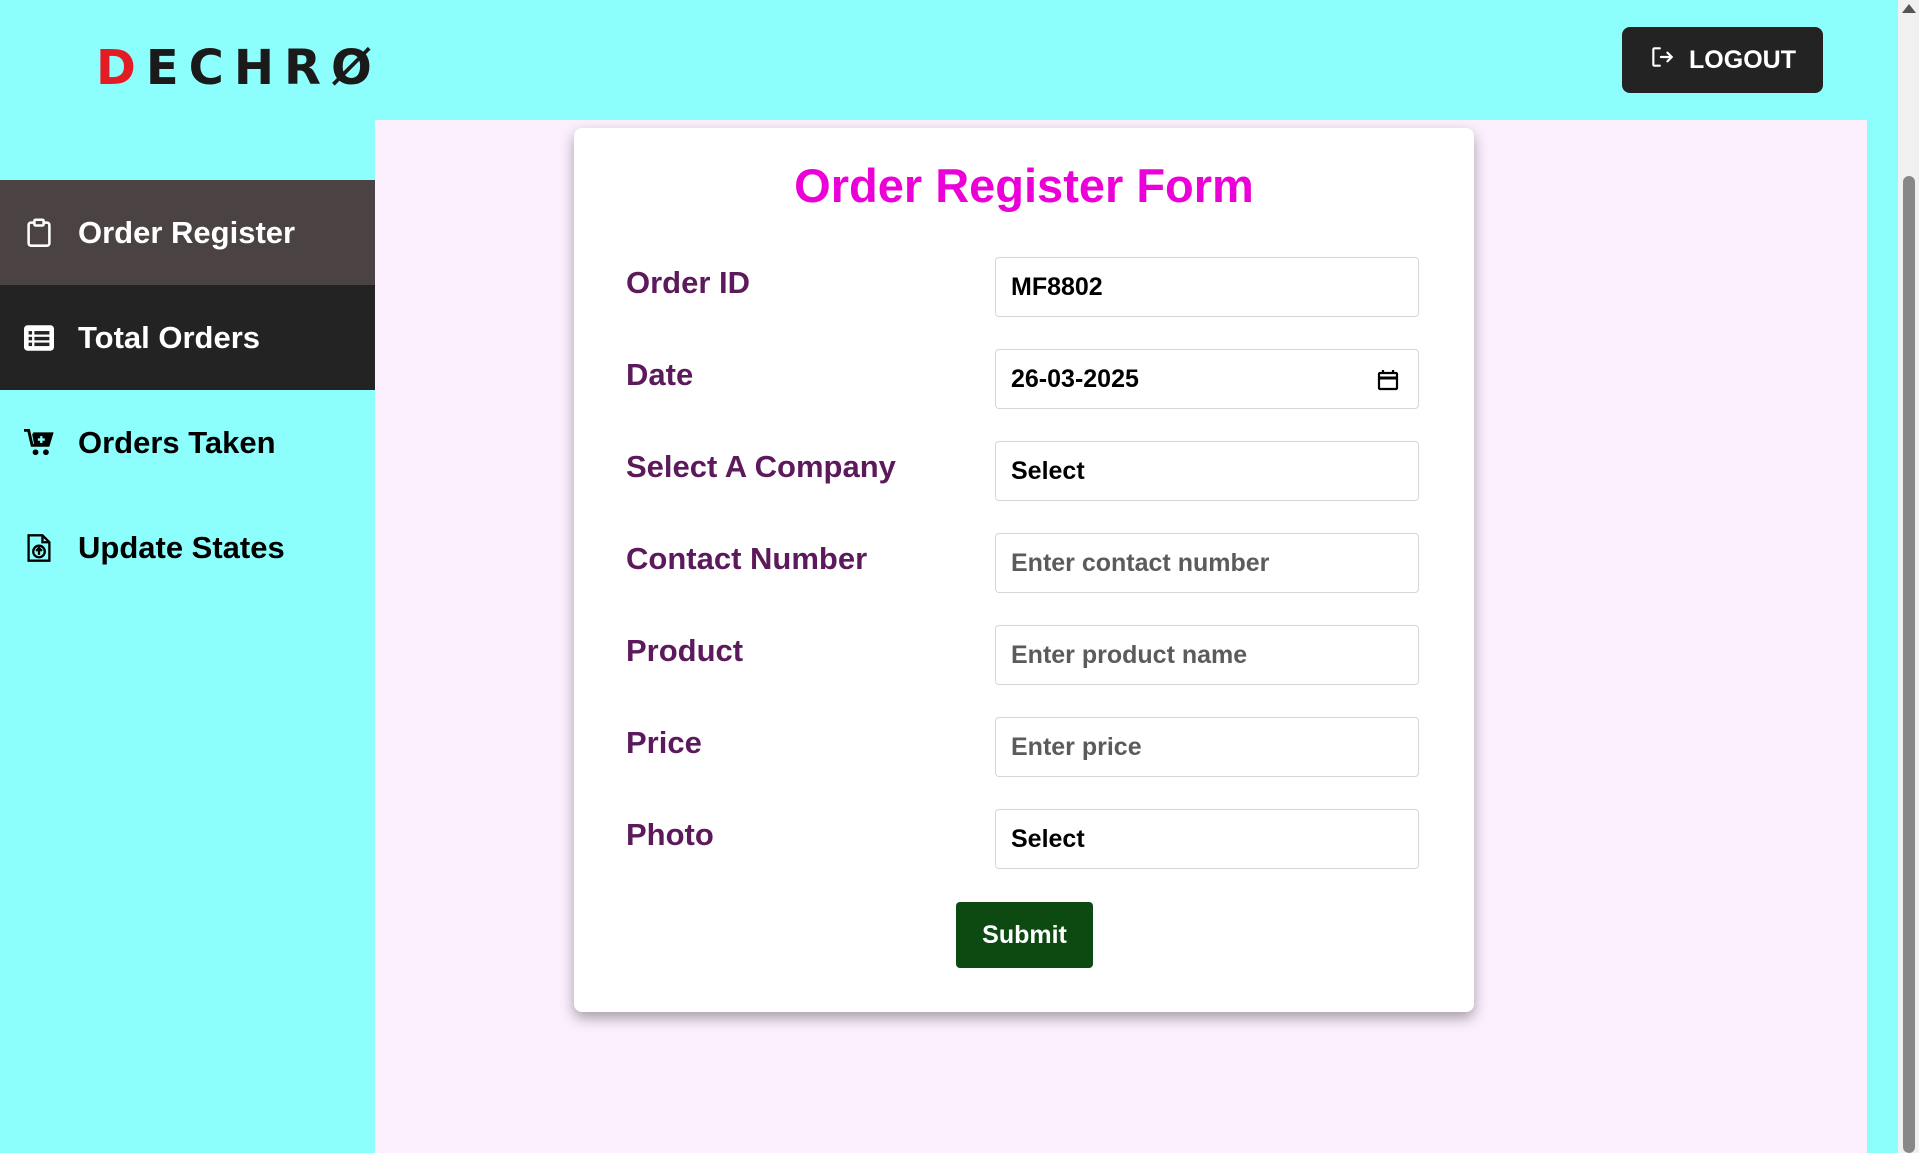 This screenshot has width=1919, height=1153. What do you see at coordinates (1207, 655) in the screenshot?
I see `product-input: Enter product name` at bounding box center [1207, 655].